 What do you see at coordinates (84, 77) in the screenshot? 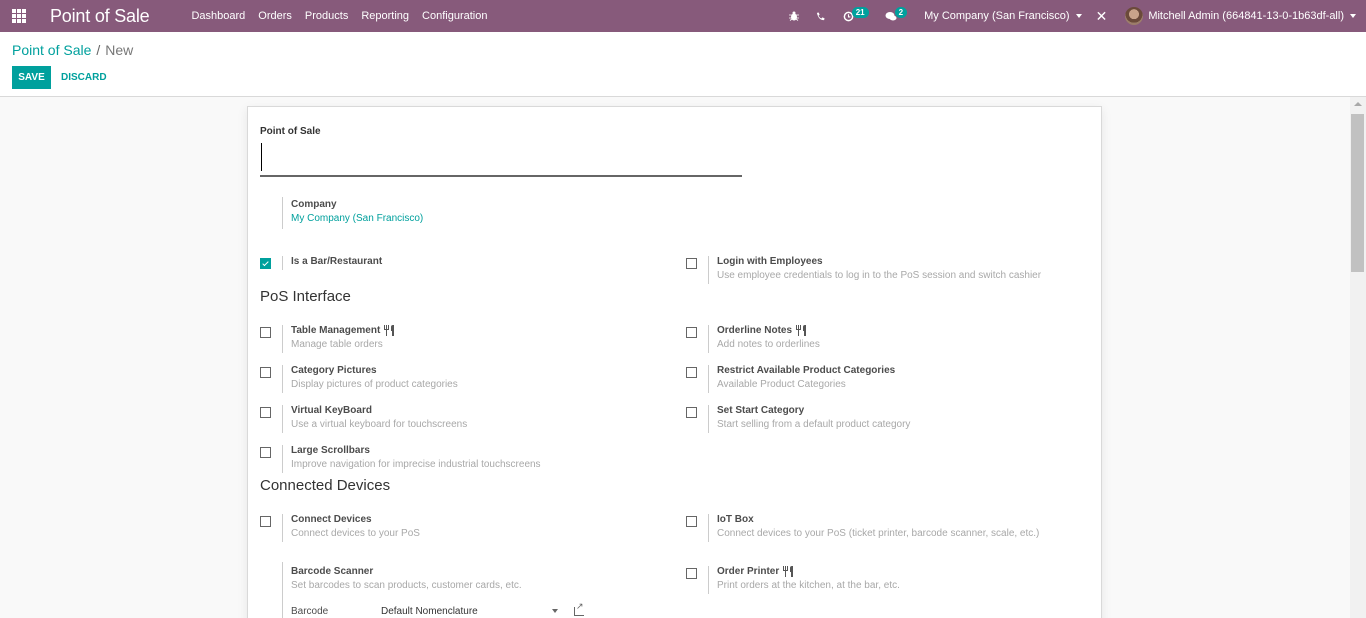
I see `discard-button: DISCARD` at bounding box center [84, 77].